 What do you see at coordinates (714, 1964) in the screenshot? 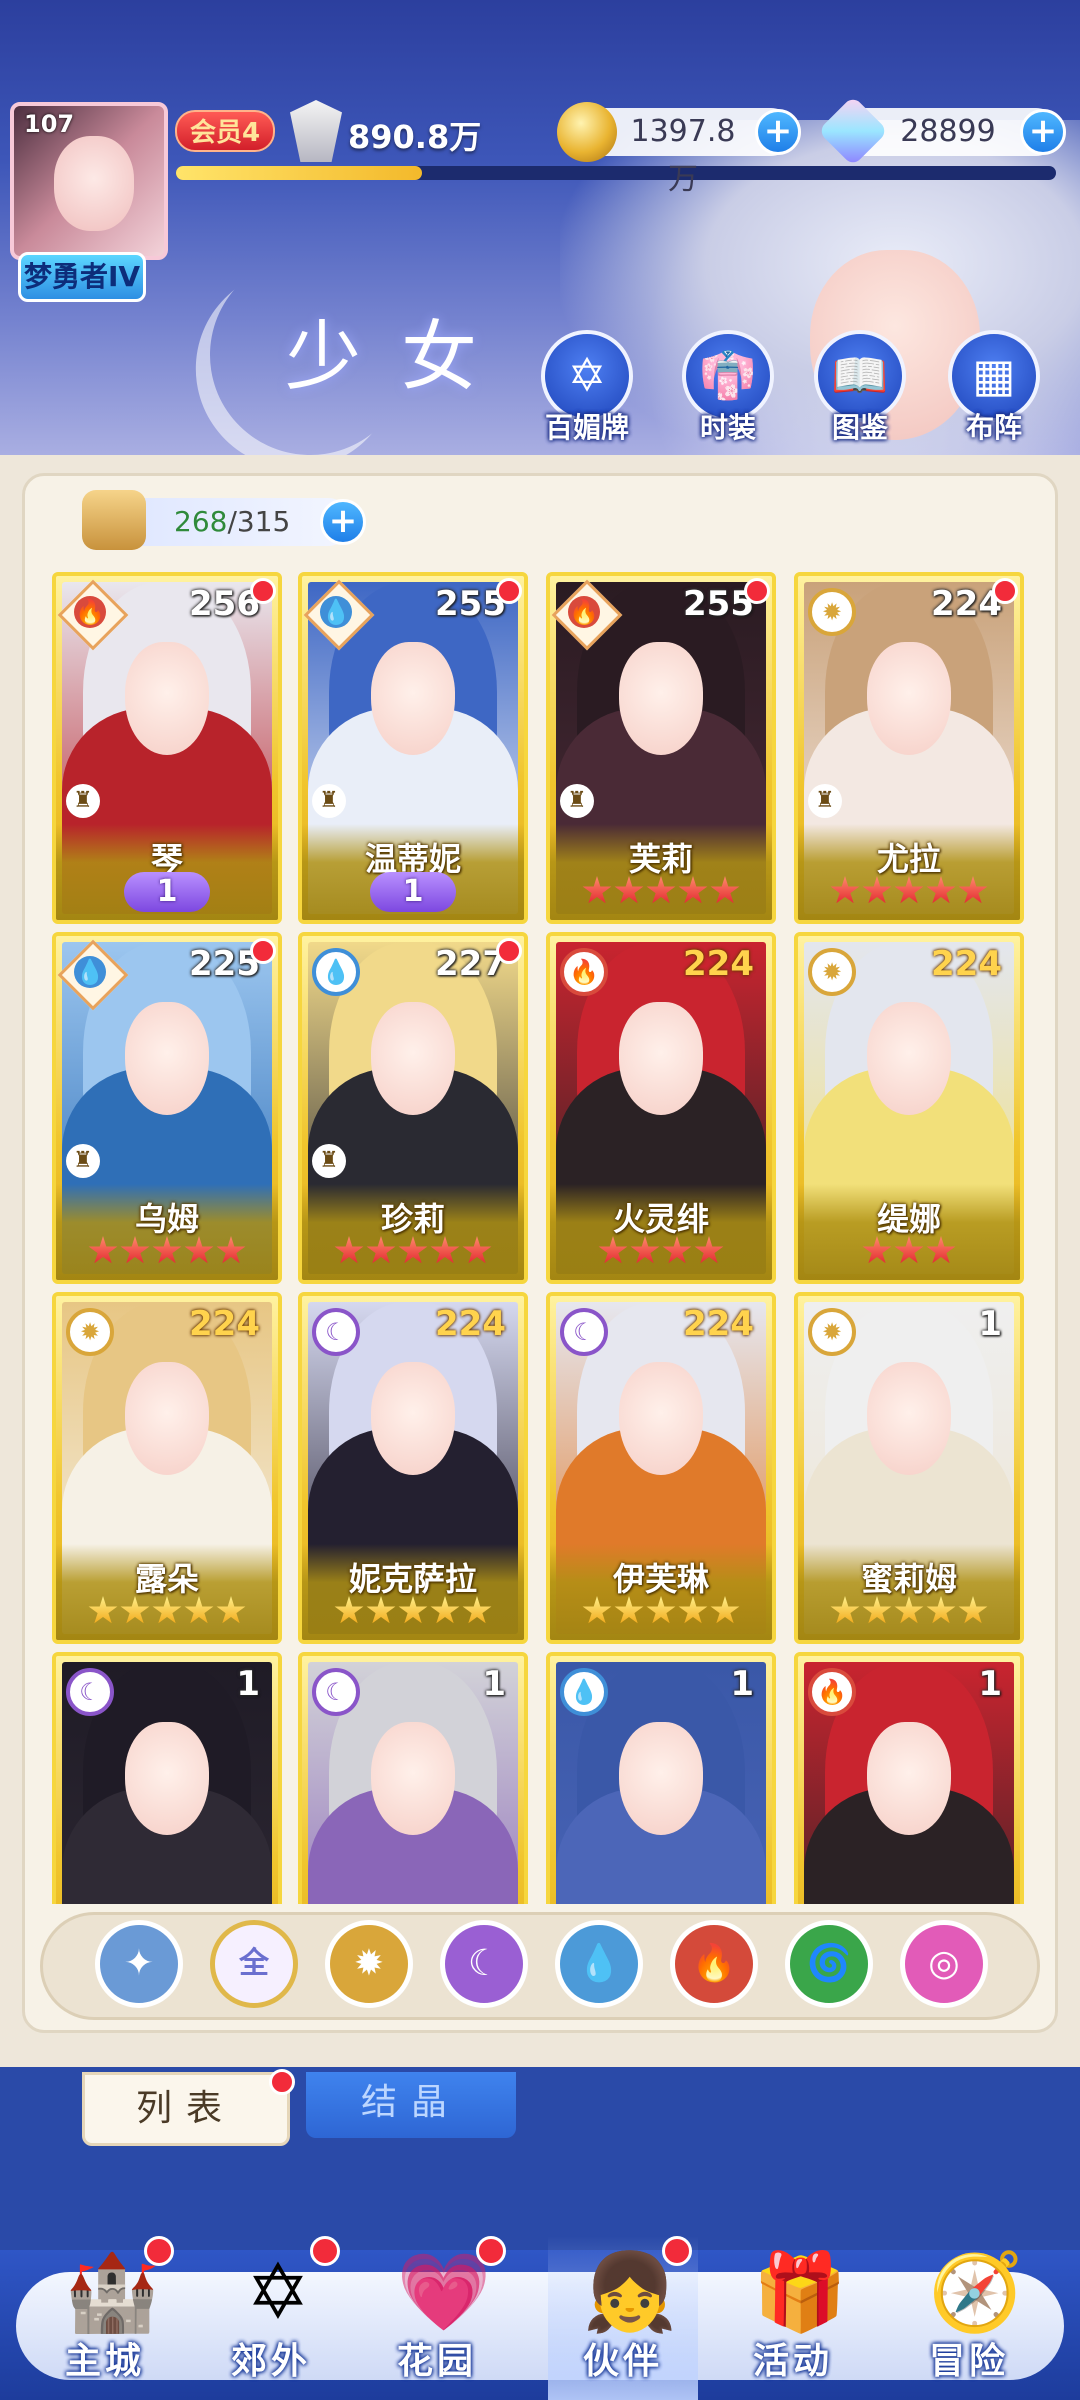
I see `filter-fire-button: 🔥` at bounding box center [714, 1964].